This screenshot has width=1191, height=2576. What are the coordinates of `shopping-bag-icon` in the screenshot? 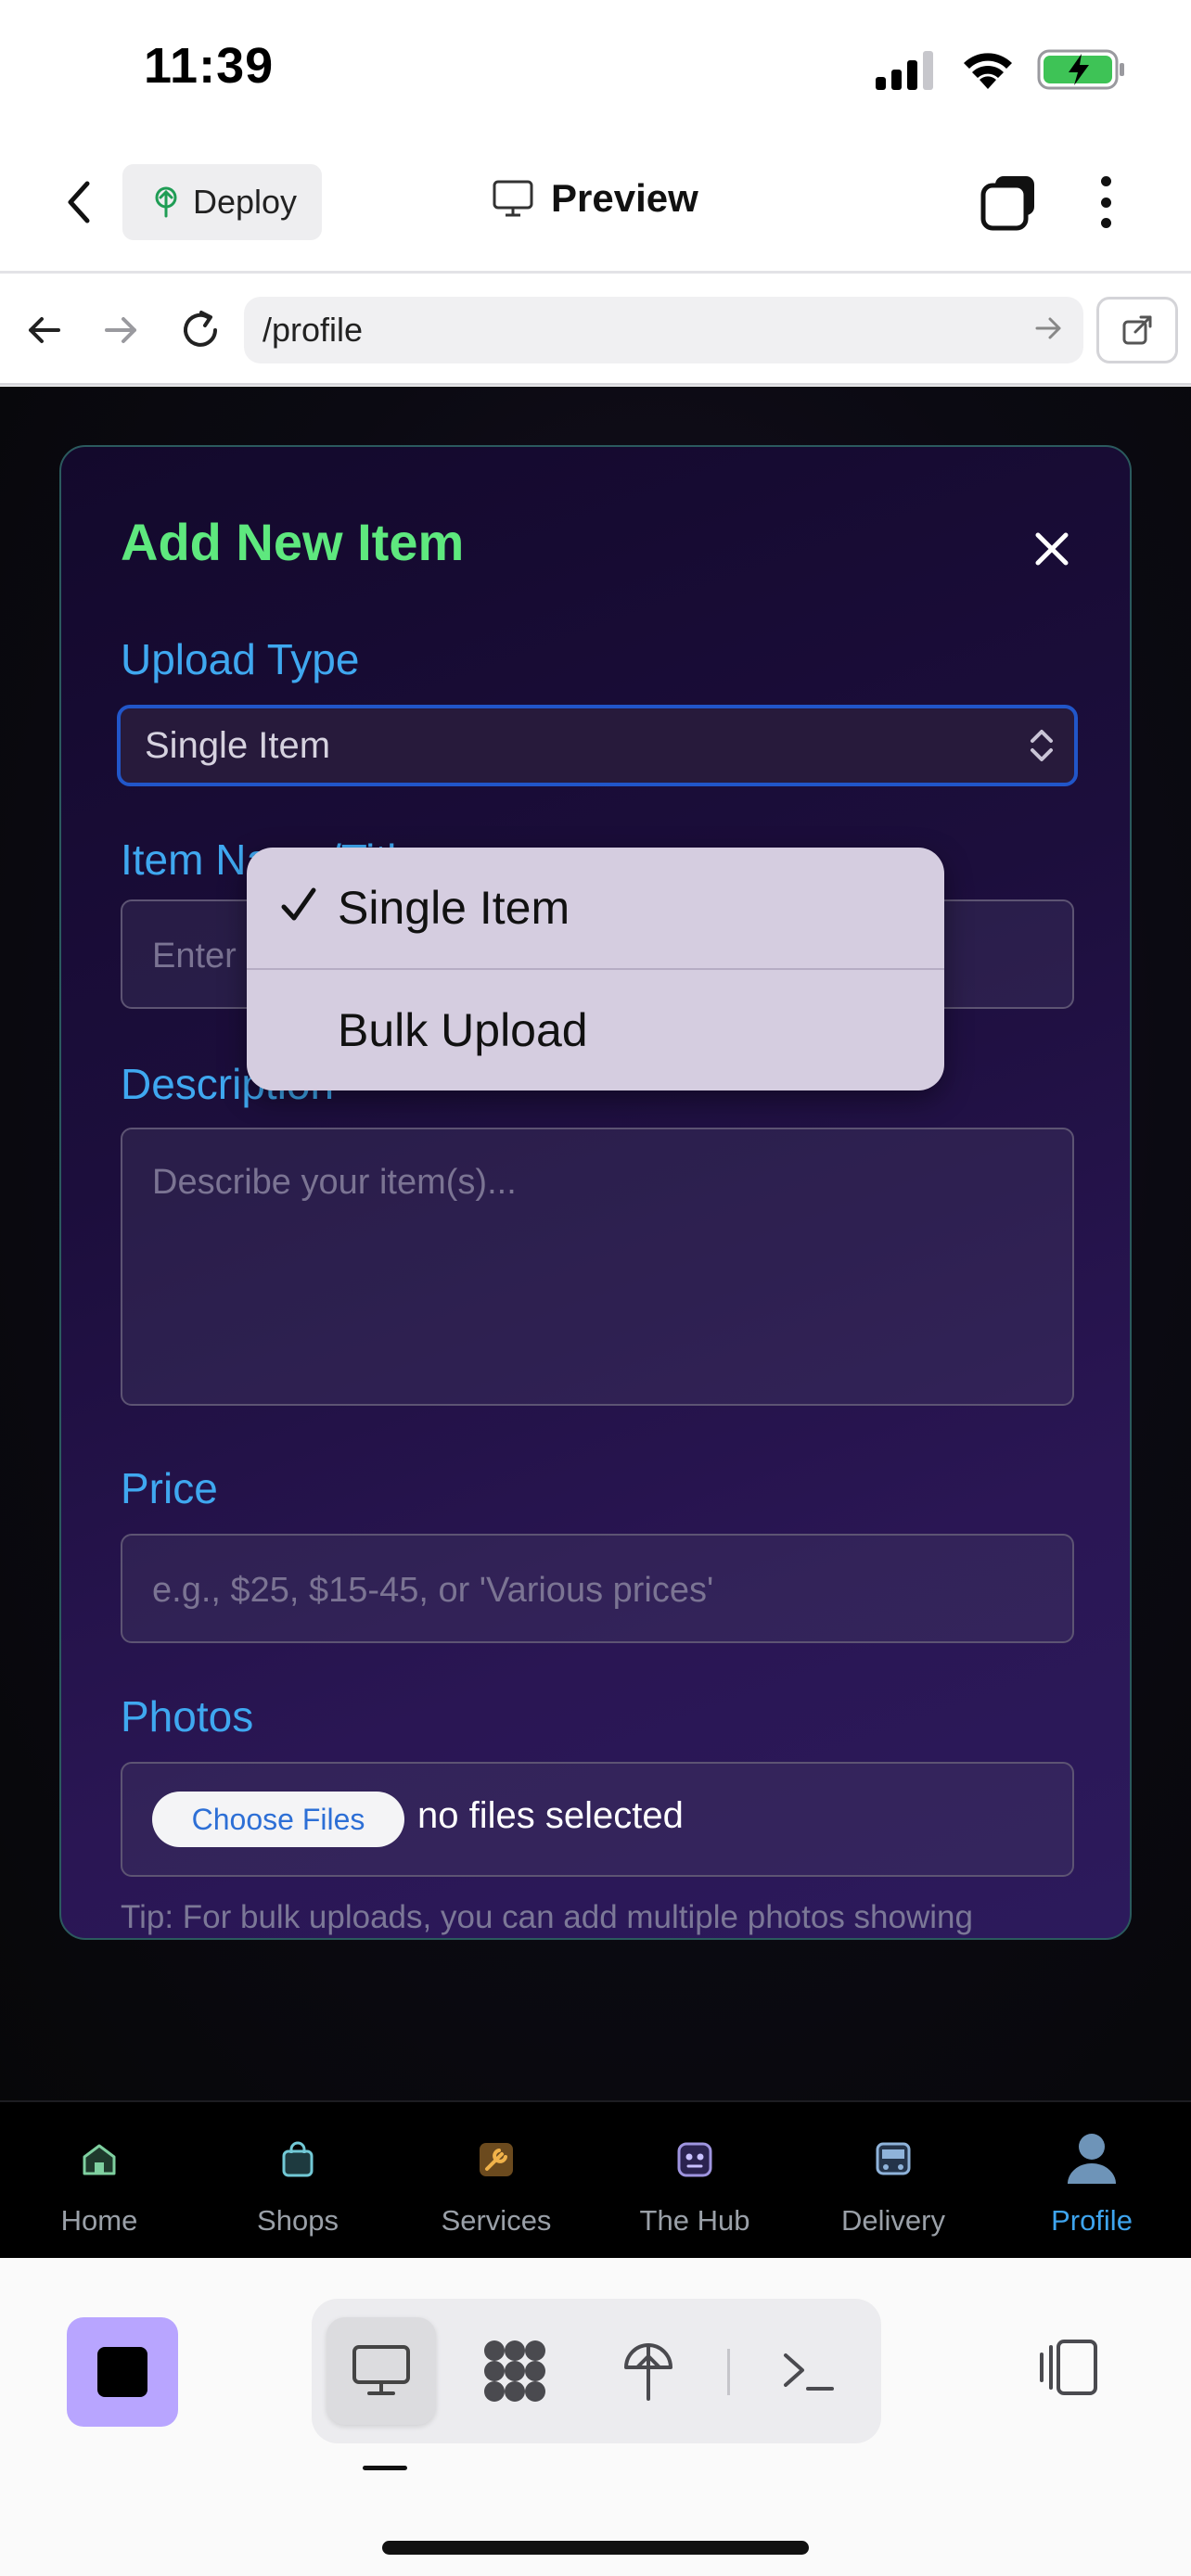 It's located at (297, 2159).